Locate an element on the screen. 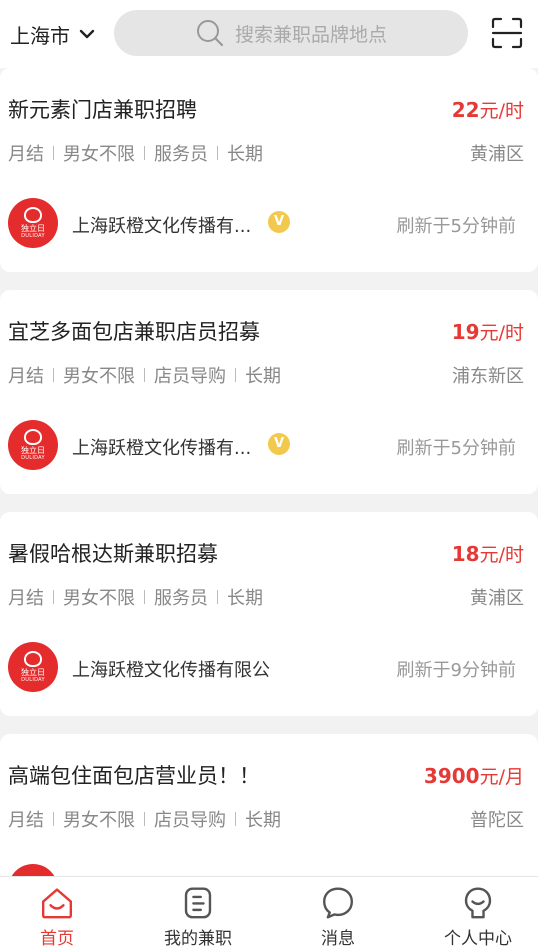 This screenshot has width=538, height=948. tab-messages: 消息 is located at coordinates (338, 916).